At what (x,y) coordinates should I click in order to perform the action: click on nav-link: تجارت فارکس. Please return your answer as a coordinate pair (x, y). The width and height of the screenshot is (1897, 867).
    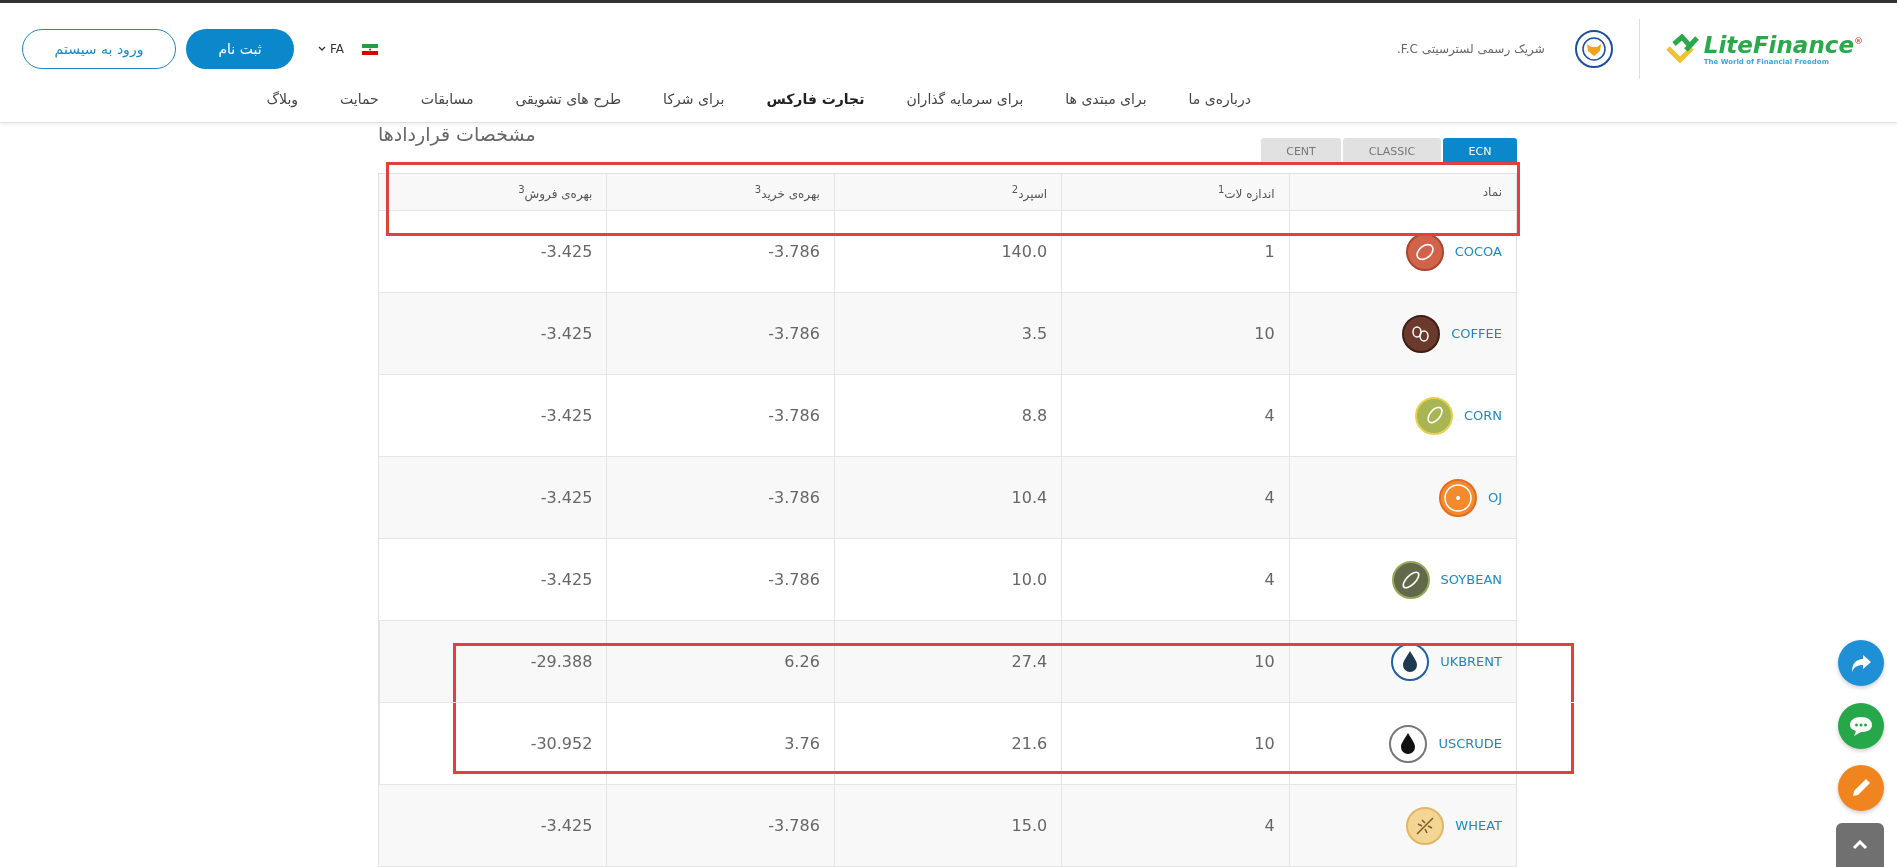
    Looking at the image, I should click on (815, 99).